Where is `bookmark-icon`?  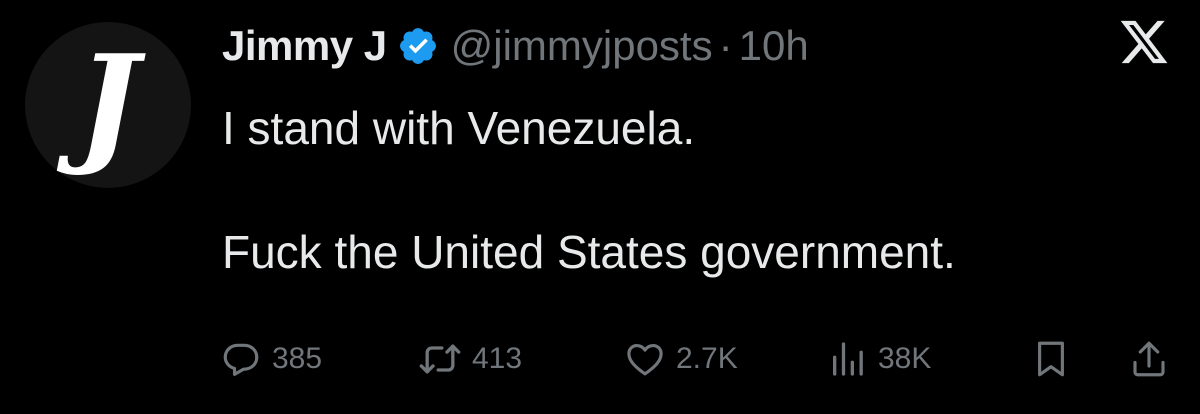
bookmark-icon is located at coordinates (1051, 359).